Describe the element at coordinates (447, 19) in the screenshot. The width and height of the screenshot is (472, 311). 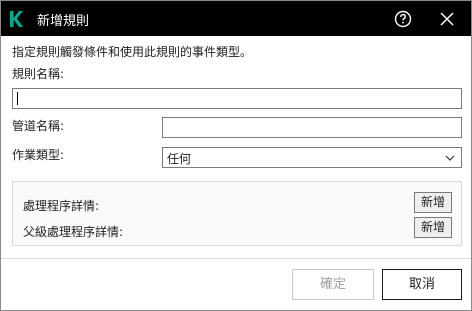
I see `close-icon` at that location.